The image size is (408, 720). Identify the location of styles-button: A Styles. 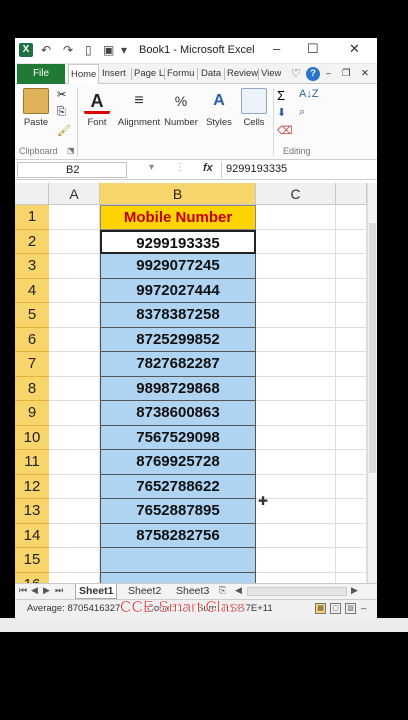
(219, 108).